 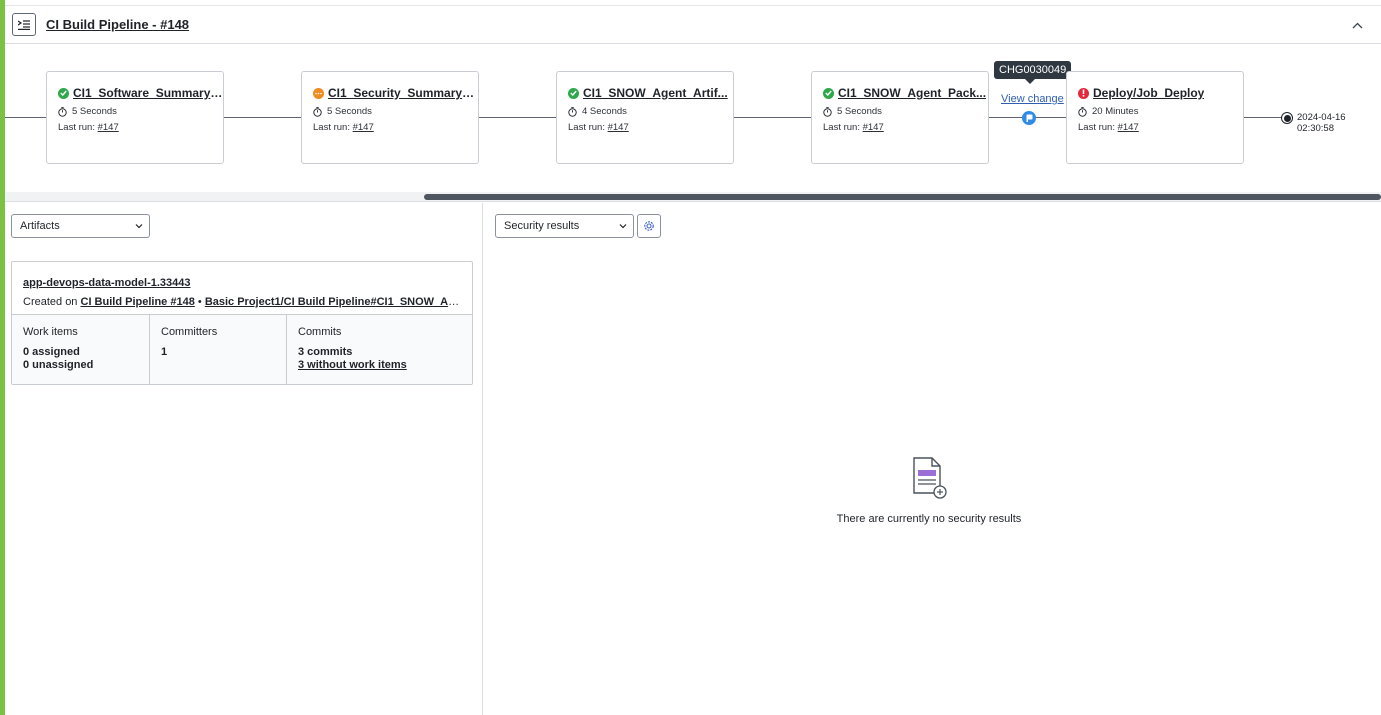 I want to click on view-change-link: View change, so click(x=1032, y=99).